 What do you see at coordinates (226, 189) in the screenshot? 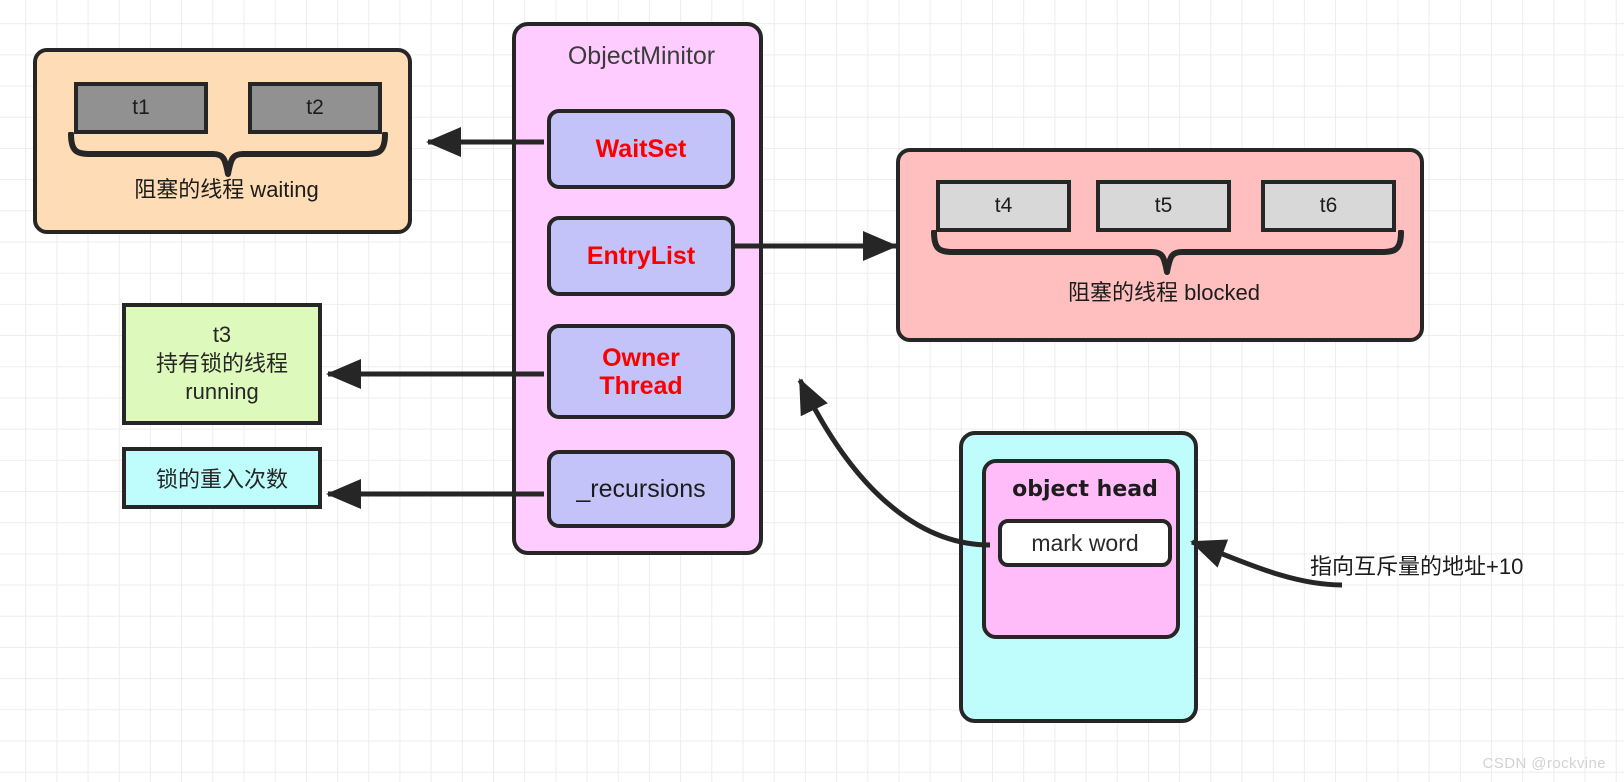
I see `waiting-group-caption: 阻塞的线程 waiting` at bounding box center [226, 189].